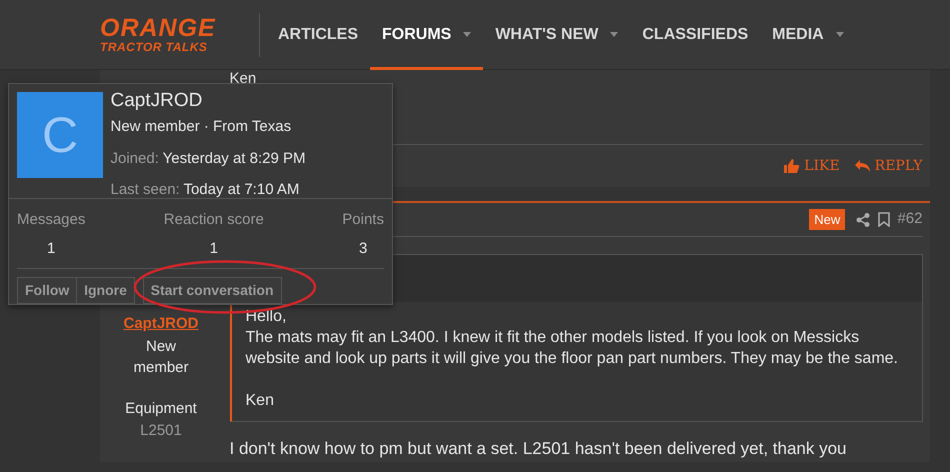 This screenshot has height=472, width=950. I want to click on reply-button: REPLY, so click(888, 166).